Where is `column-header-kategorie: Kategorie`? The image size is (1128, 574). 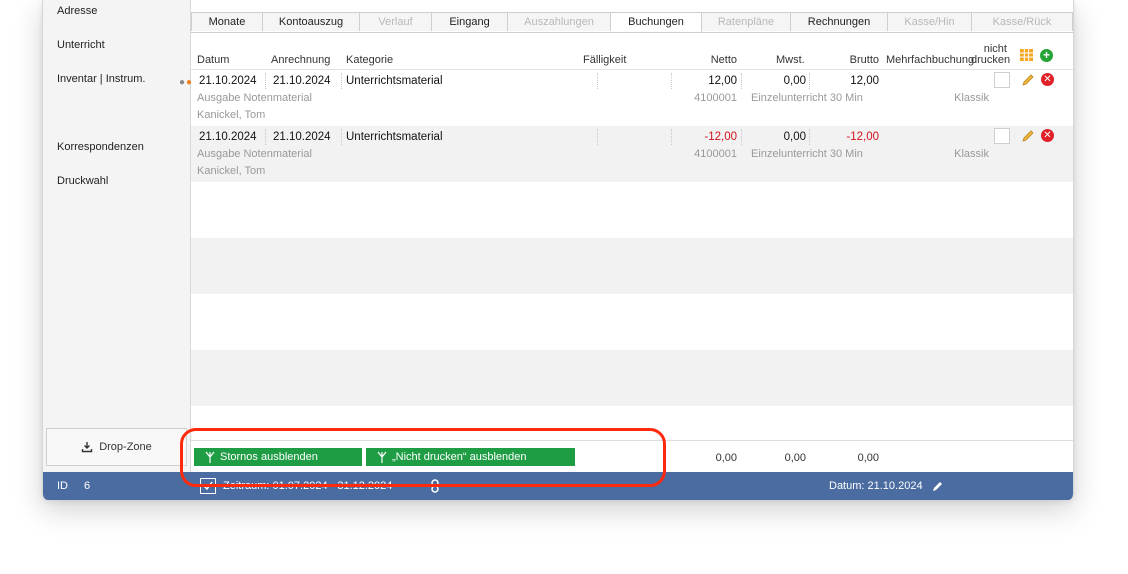
column-header-kategorie: Kategorie is located at coordinates (369, 60).